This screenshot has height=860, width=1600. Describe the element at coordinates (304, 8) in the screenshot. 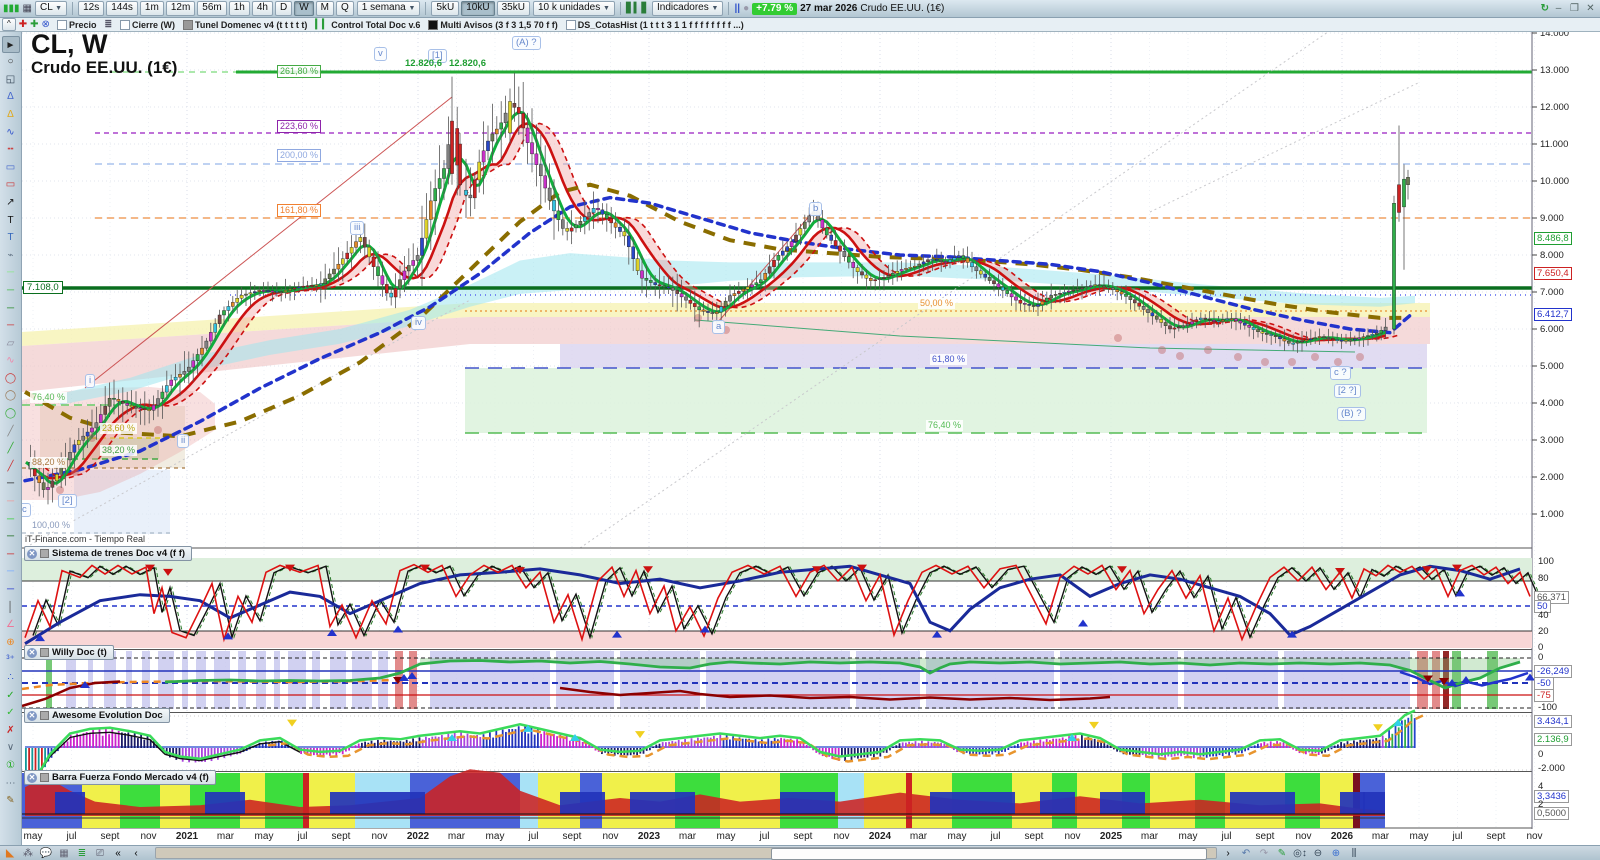

I see `timeframe-button-w: W` at that location.